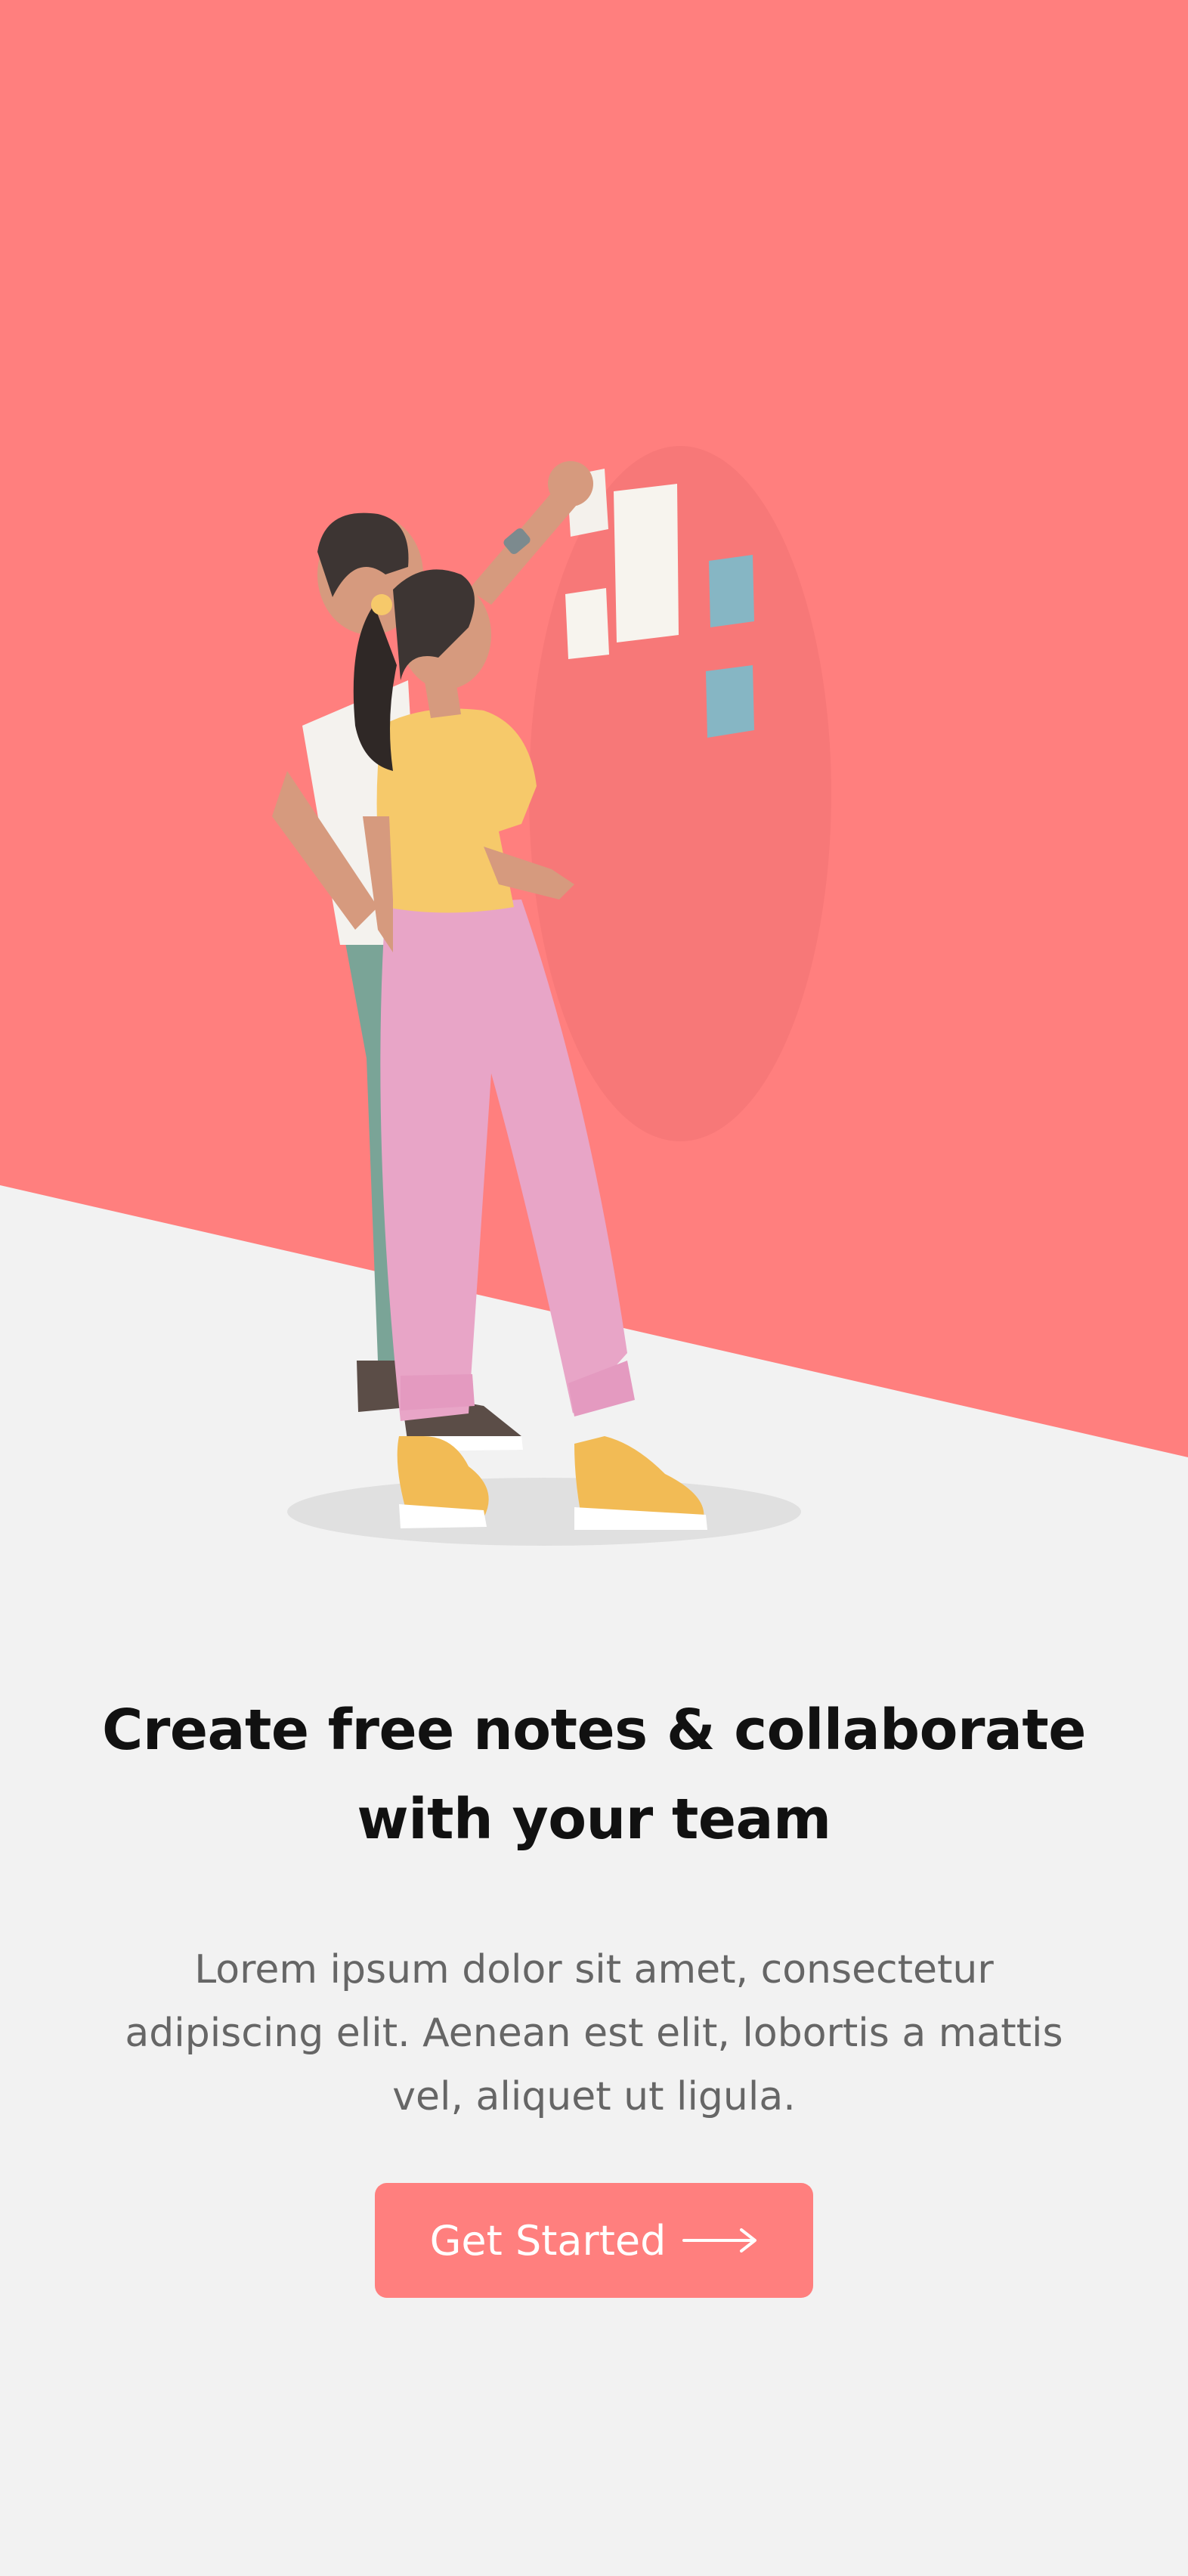 Image resolution: width=1188 pixels, height=2576 pixels. I want to click on get-started-label: Get Started, so click(548, 2240).